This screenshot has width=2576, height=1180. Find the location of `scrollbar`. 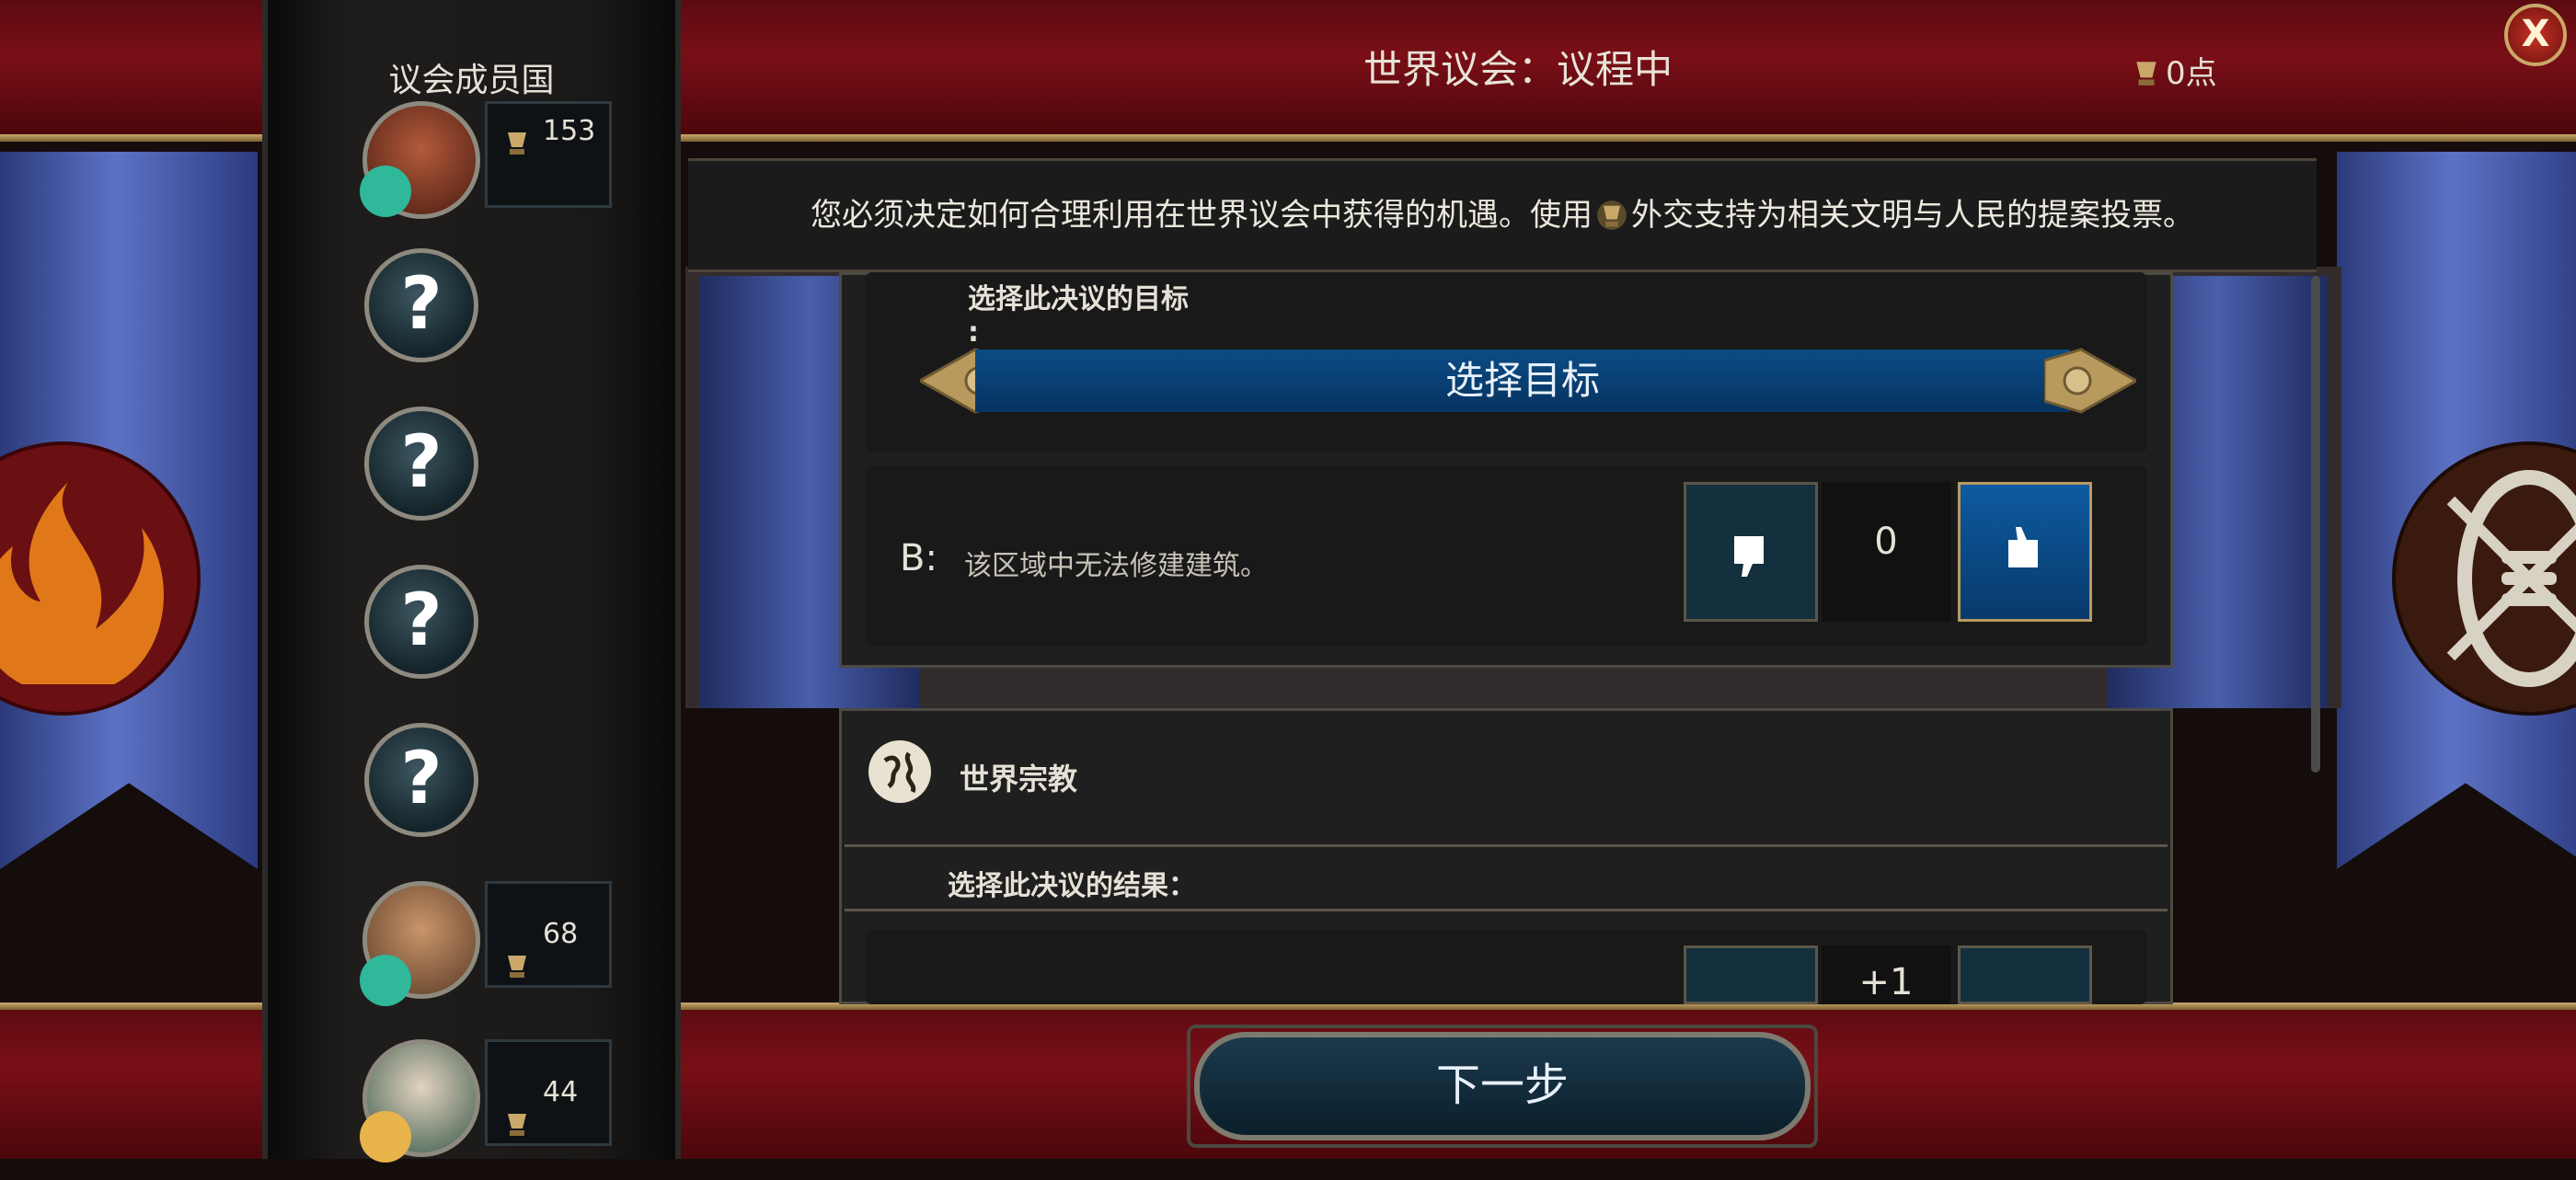

scrollbar is located at coordinates (2315, 524).